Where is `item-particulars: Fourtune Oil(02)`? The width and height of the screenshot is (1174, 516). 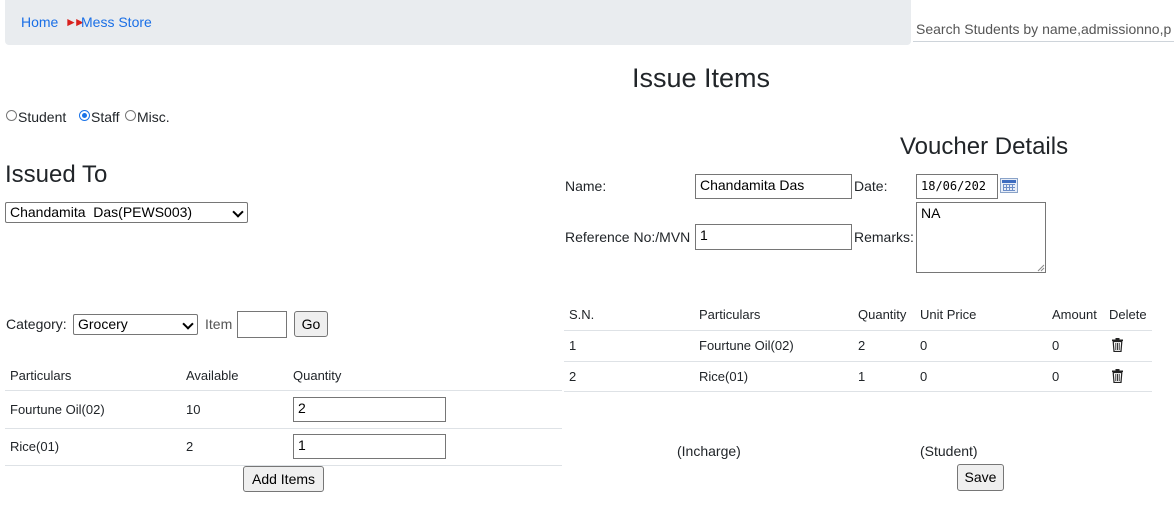 item-particulars: Fourtune Oil(02) is located at coordinates (57, 409).